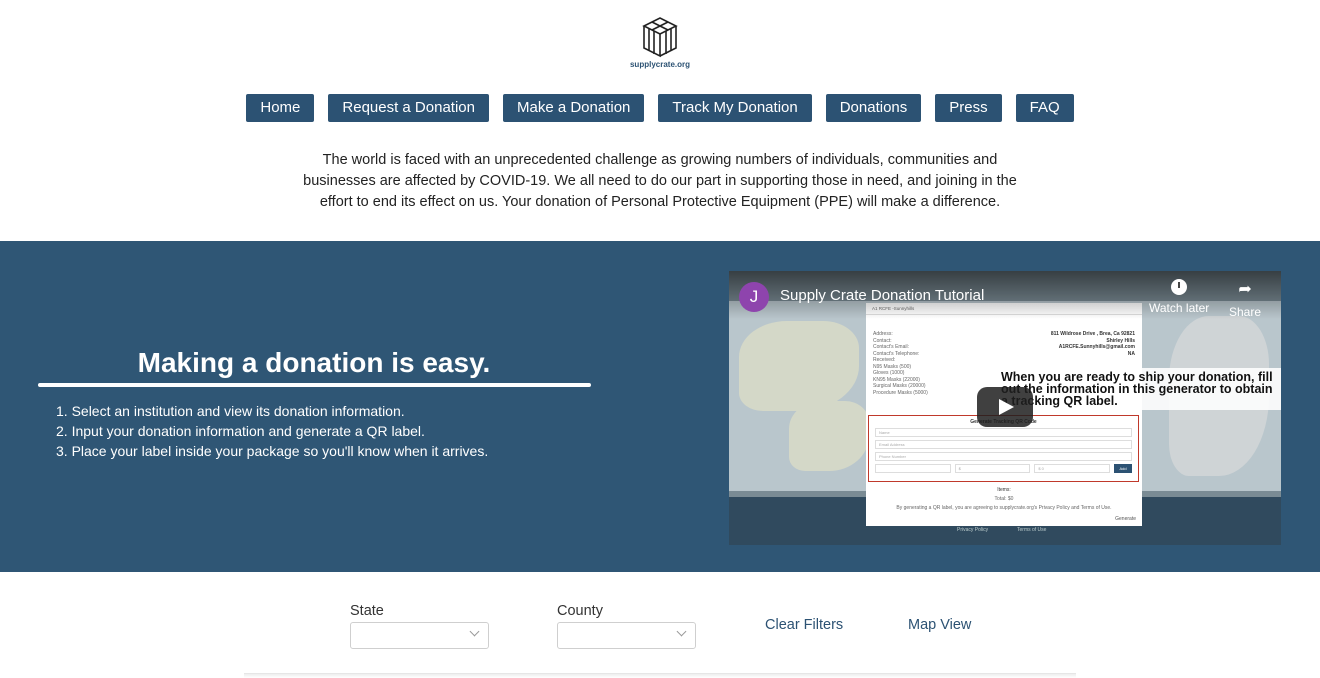 This screenshot has width=1320, height=678. I want to click on footer-terms-text: Terms of Use, so click(1032, 530).